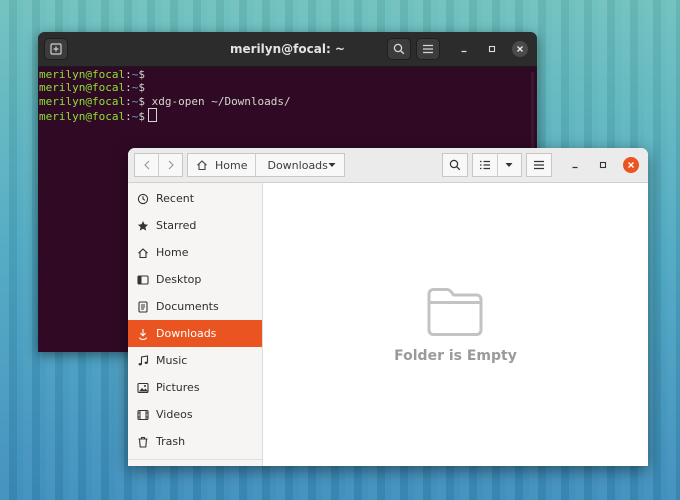 Image resolution: width=680 pixels, height=500 pixels. I want to click on forward-button, so click(170, 165).